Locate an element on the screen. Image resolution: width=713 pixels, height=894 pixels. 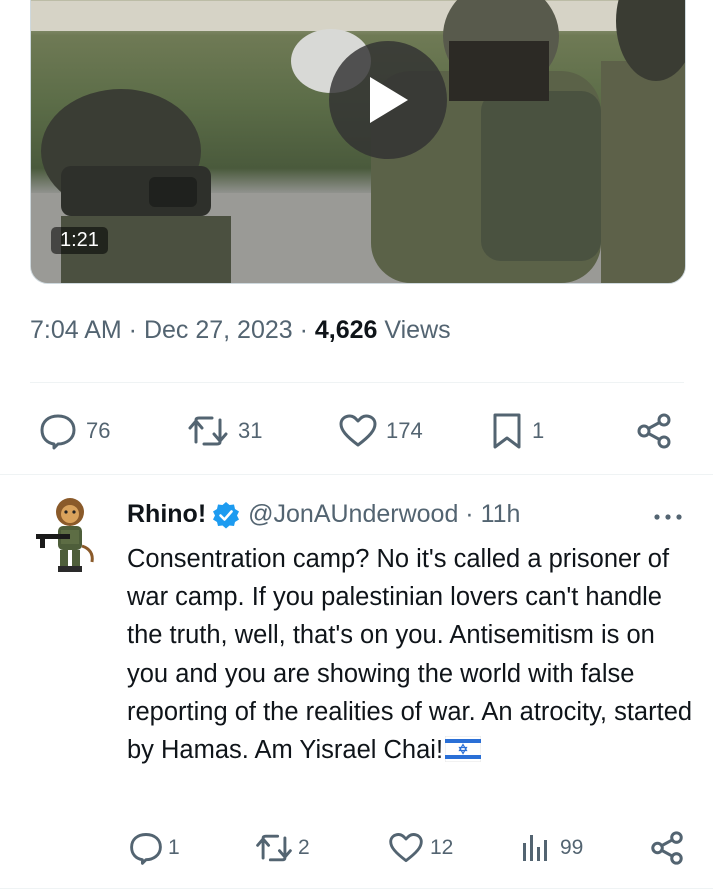
play-icon is located at coordinates (389, 100).